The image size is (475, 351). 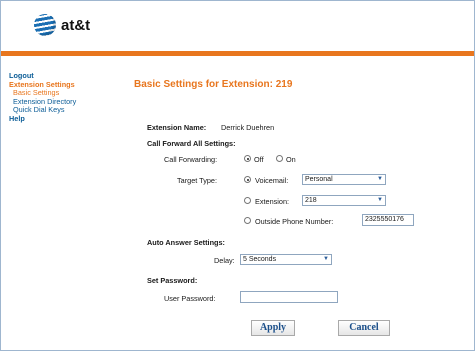 I want to click on call-forward-heading: Call Forward All Settings:, so click(x=191, y=143).